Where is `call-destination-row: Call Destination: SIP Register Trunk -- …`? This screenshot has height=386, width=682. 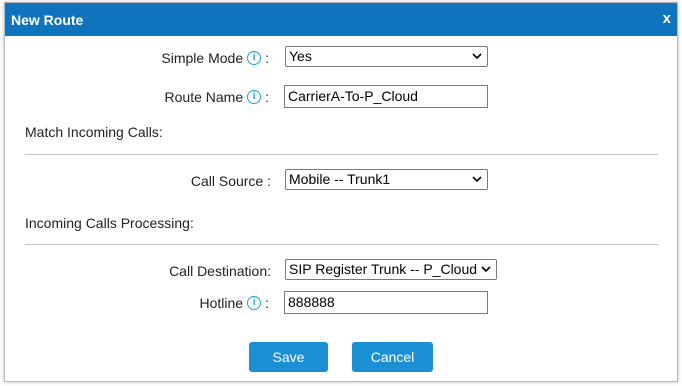
call-destination-row: Call Destination: SIP Register Trunk -- … is located at coordinates (341, 271).